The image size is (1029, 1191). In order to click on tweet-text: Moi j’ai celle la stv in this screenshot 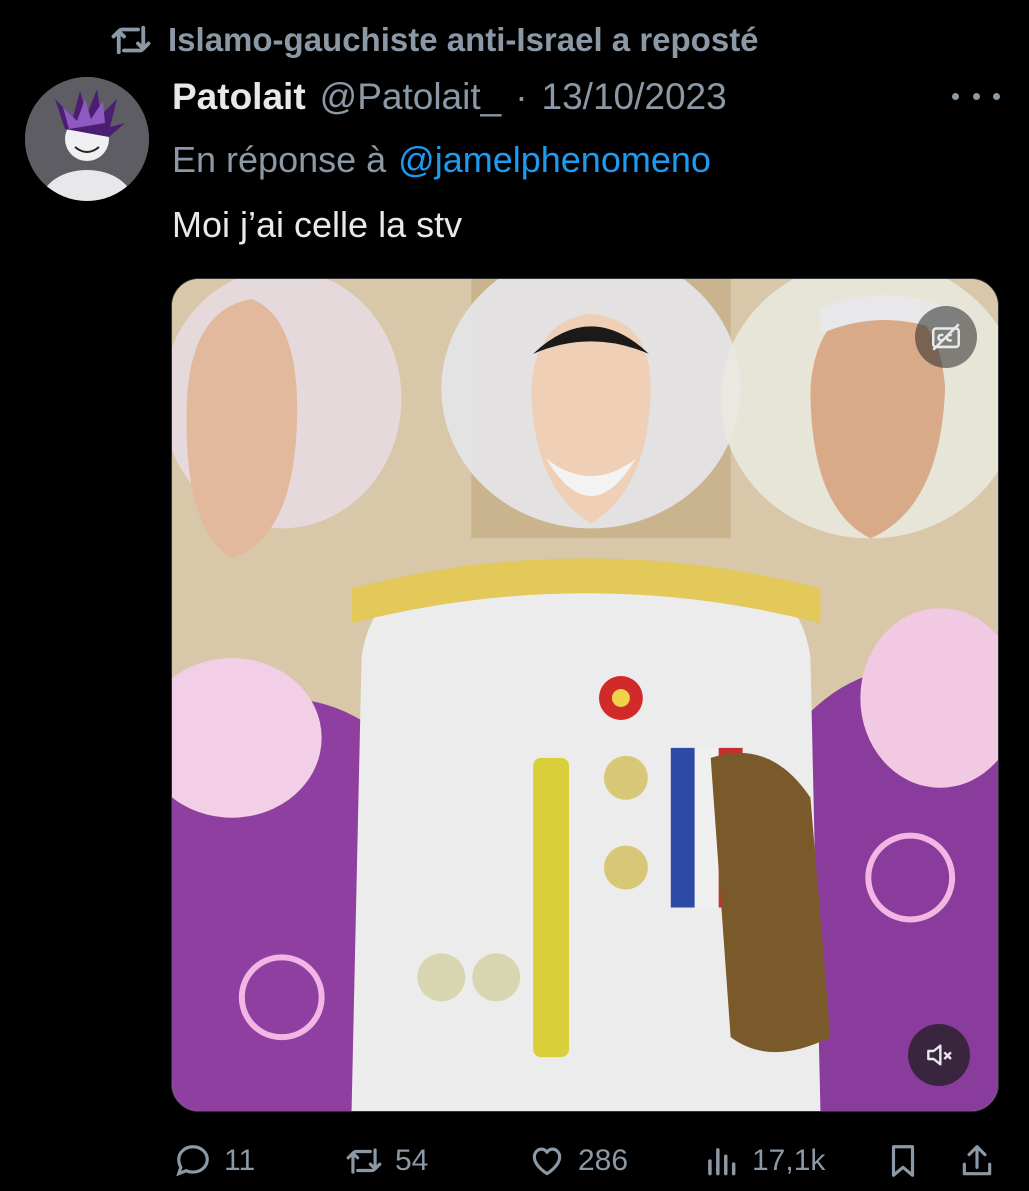, I will do `click(317, 224)`.